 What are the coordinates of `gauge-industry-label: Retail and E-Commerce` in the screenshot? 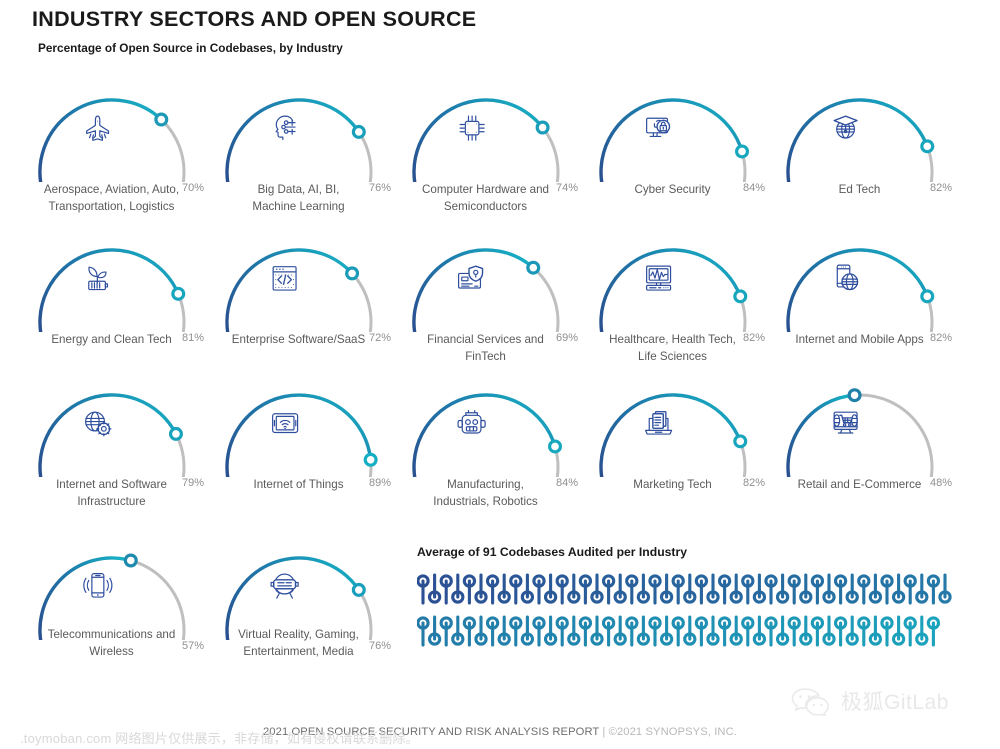 It's located at (859, 484).